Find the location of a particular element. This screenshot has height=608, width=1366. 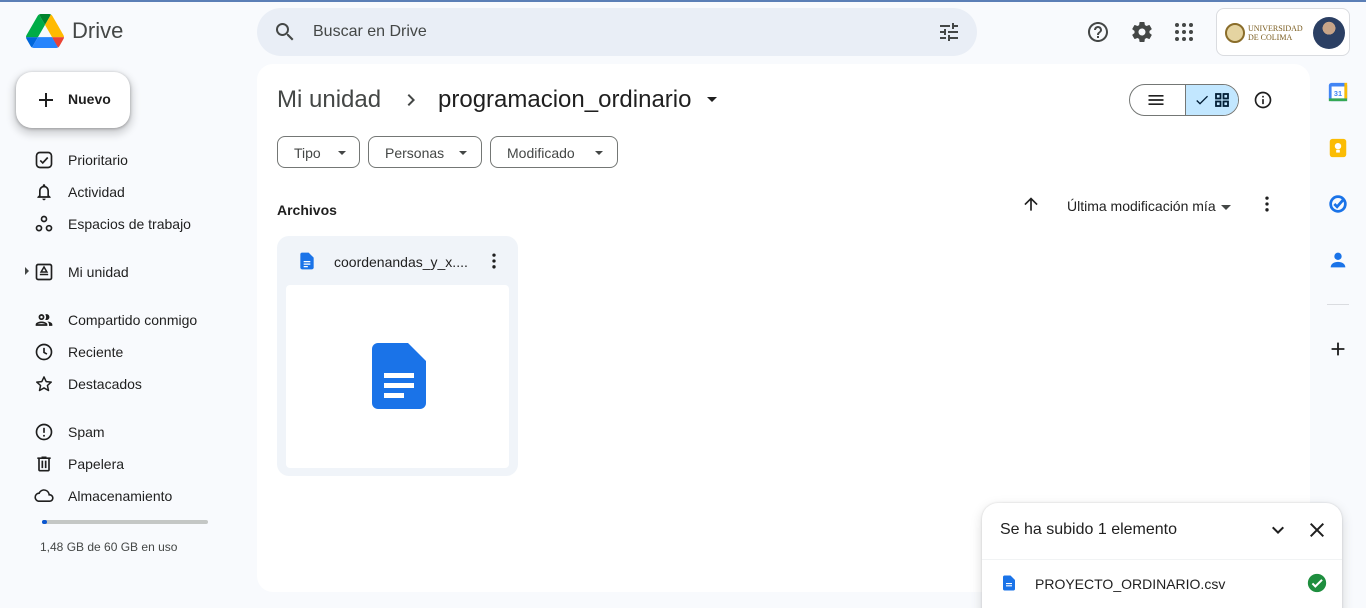

view-toggle is located at coordinates (1184, 100).